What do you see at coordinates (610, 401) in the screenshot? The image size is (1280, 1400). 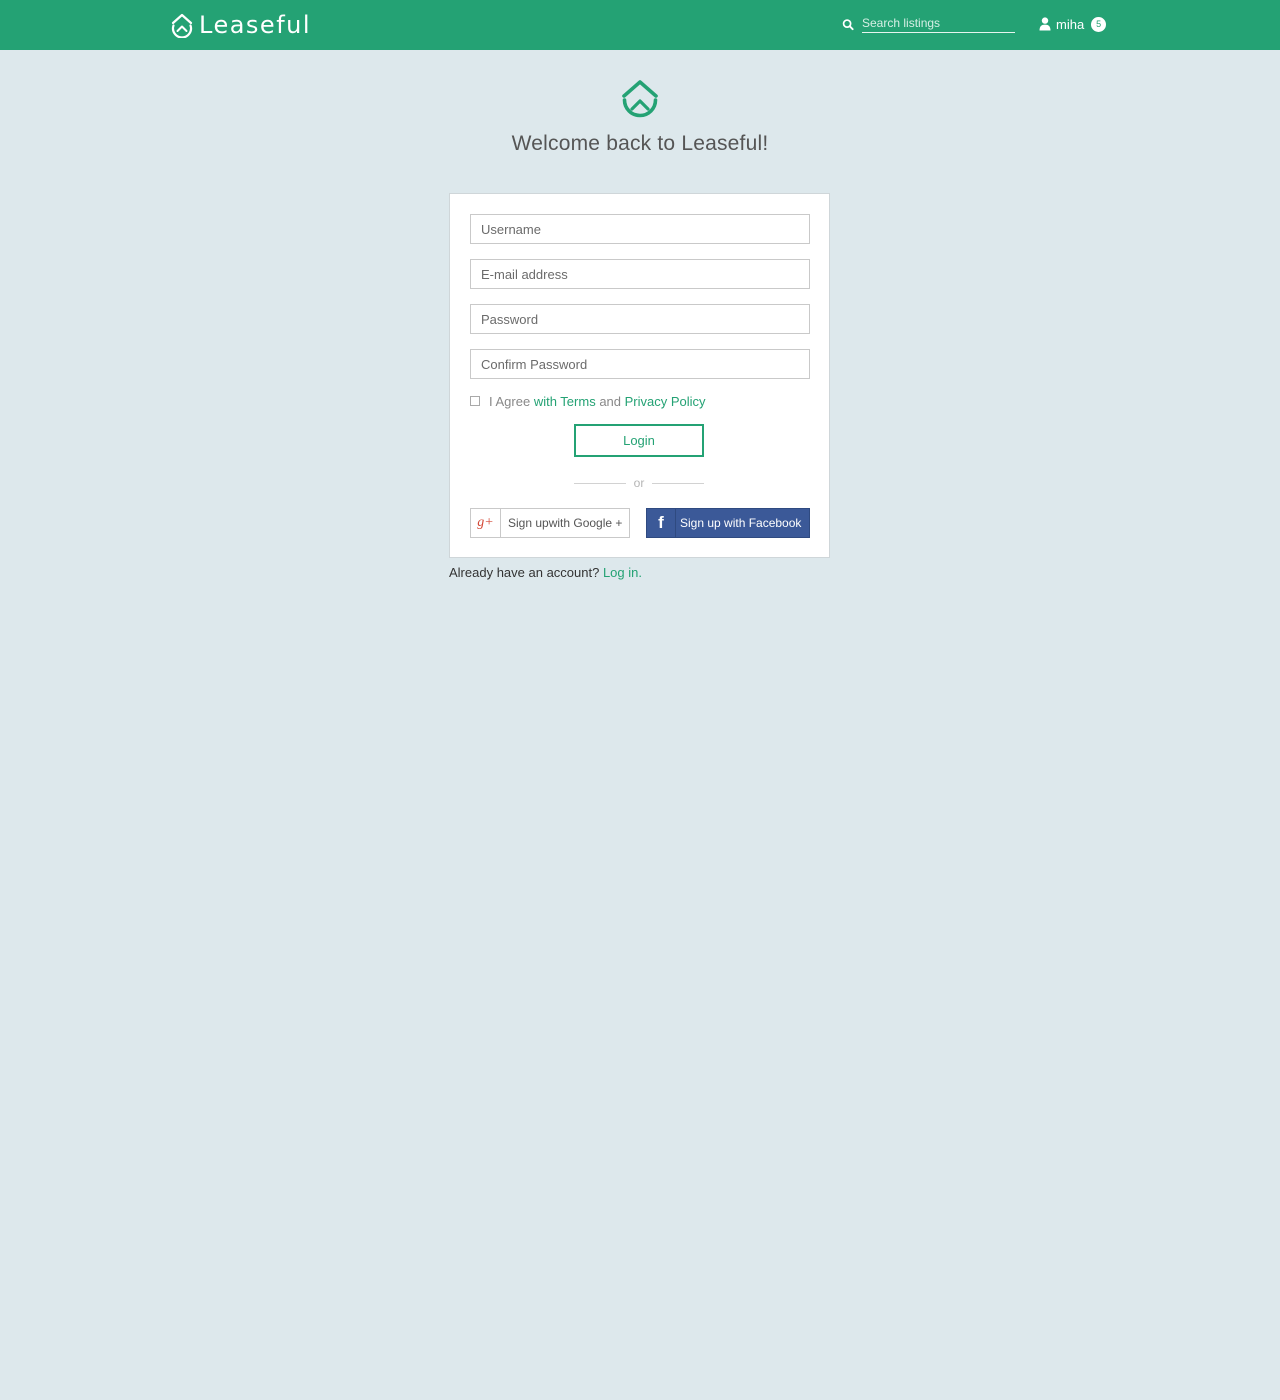 I see `agree-and-label: and` at bounding box center [610, 401].